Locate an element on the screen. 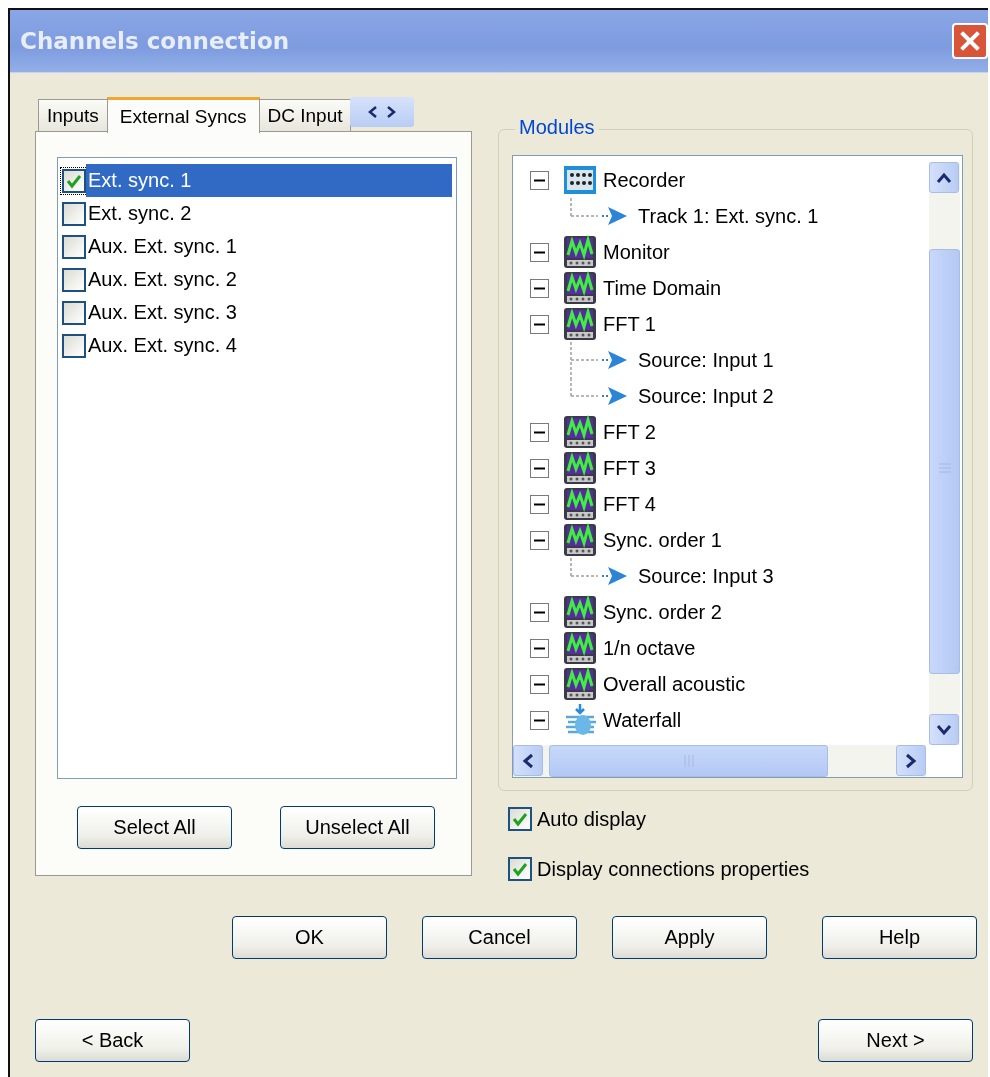  tab: External Syncs is located at coordinates (183, 115).